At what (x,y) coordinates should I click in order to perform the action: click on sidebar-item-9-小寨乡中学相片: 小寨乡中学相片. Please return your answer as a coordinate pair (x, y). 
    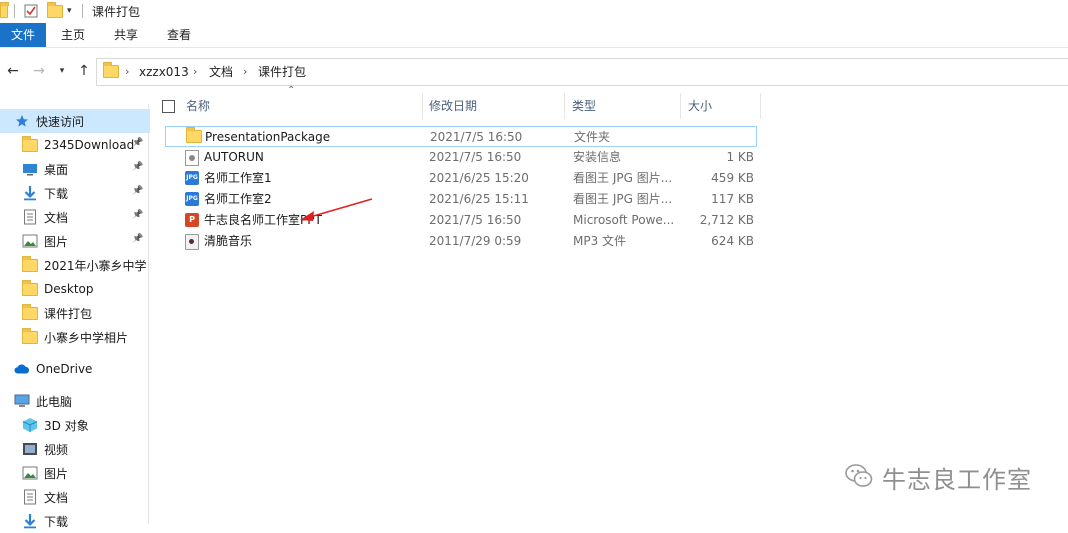
    Looking at the image, I should click on (75, 337).